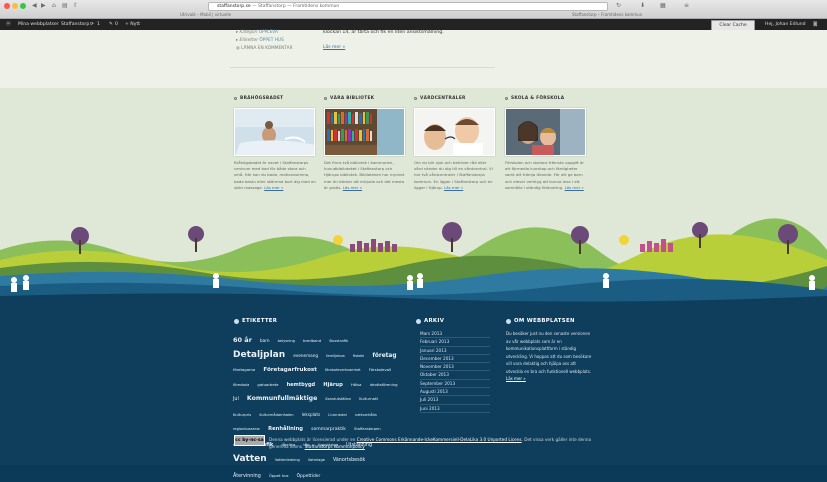 Image resolution: width=827 pixels, height=482 pixels. What do you see at coordinates (236, 399) in the screenshot?
I see `tag-link: Jul` at bounding box center [236, 399].